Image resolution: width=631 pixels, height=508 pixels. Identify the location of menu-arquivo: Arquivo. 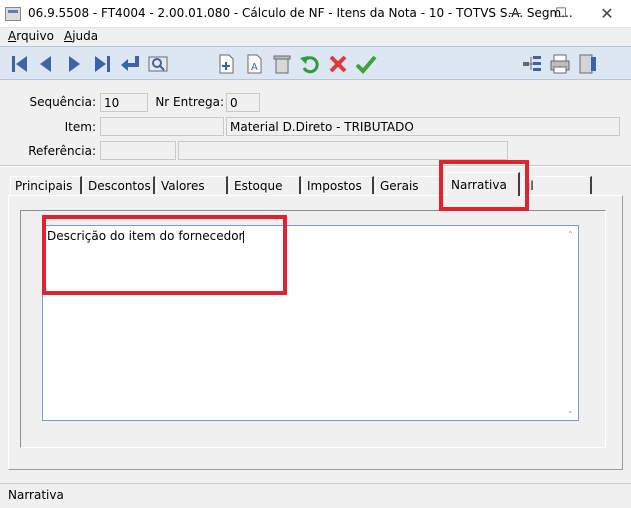
(31, 36).